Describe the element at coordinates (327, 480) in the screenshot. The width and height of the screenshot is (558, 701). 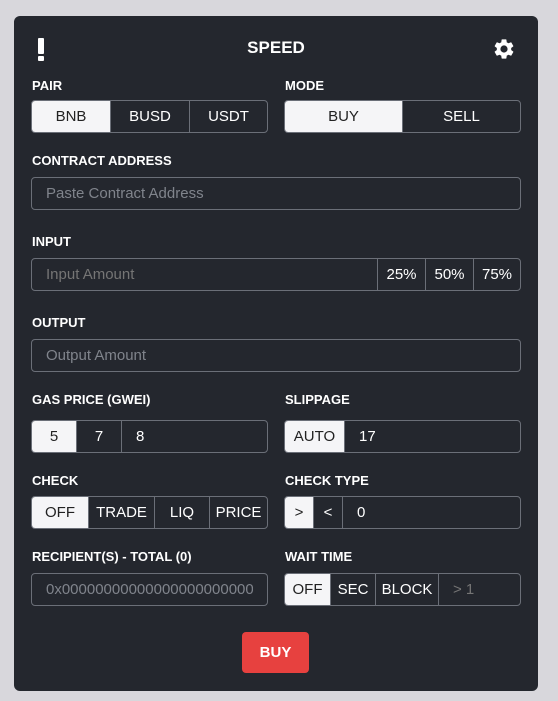
I see `check-type-label: CHECK TYPE` at that location.